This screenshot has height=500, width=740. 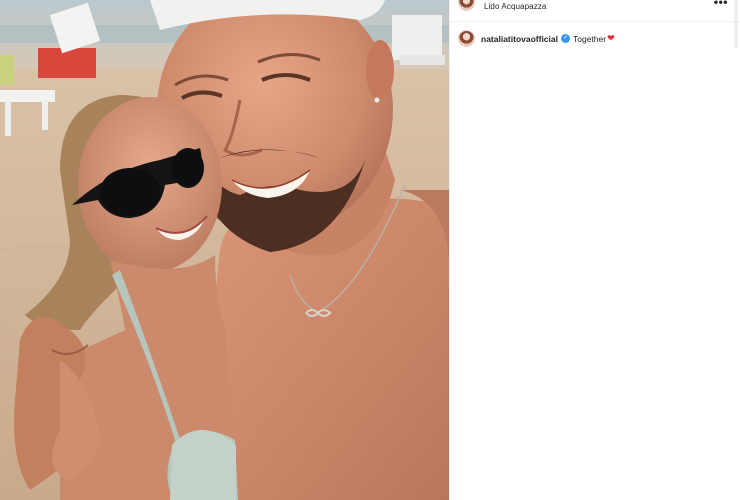 I want to click on more-horizontal-icon: •••, so click(x=721, y=4).